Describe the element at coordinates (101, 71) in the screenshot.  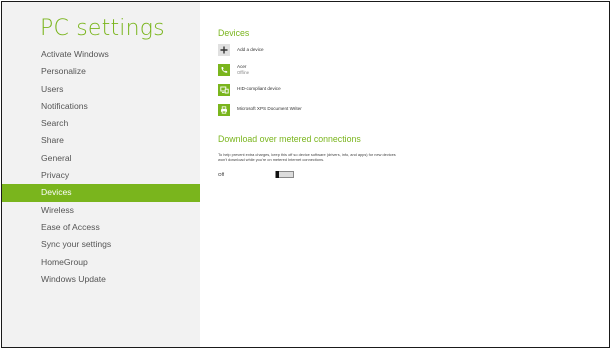
I see `sidebar-item-personalize: Personalize` at that location.